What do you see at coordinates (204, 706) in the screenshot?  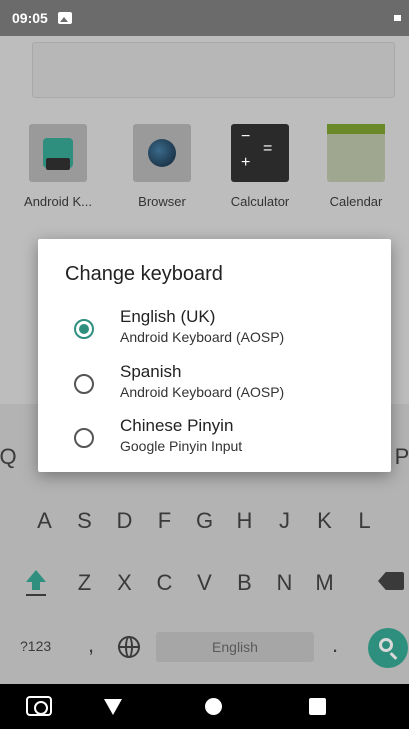 I see `navigation-bar` at bounding box center [204, 706].